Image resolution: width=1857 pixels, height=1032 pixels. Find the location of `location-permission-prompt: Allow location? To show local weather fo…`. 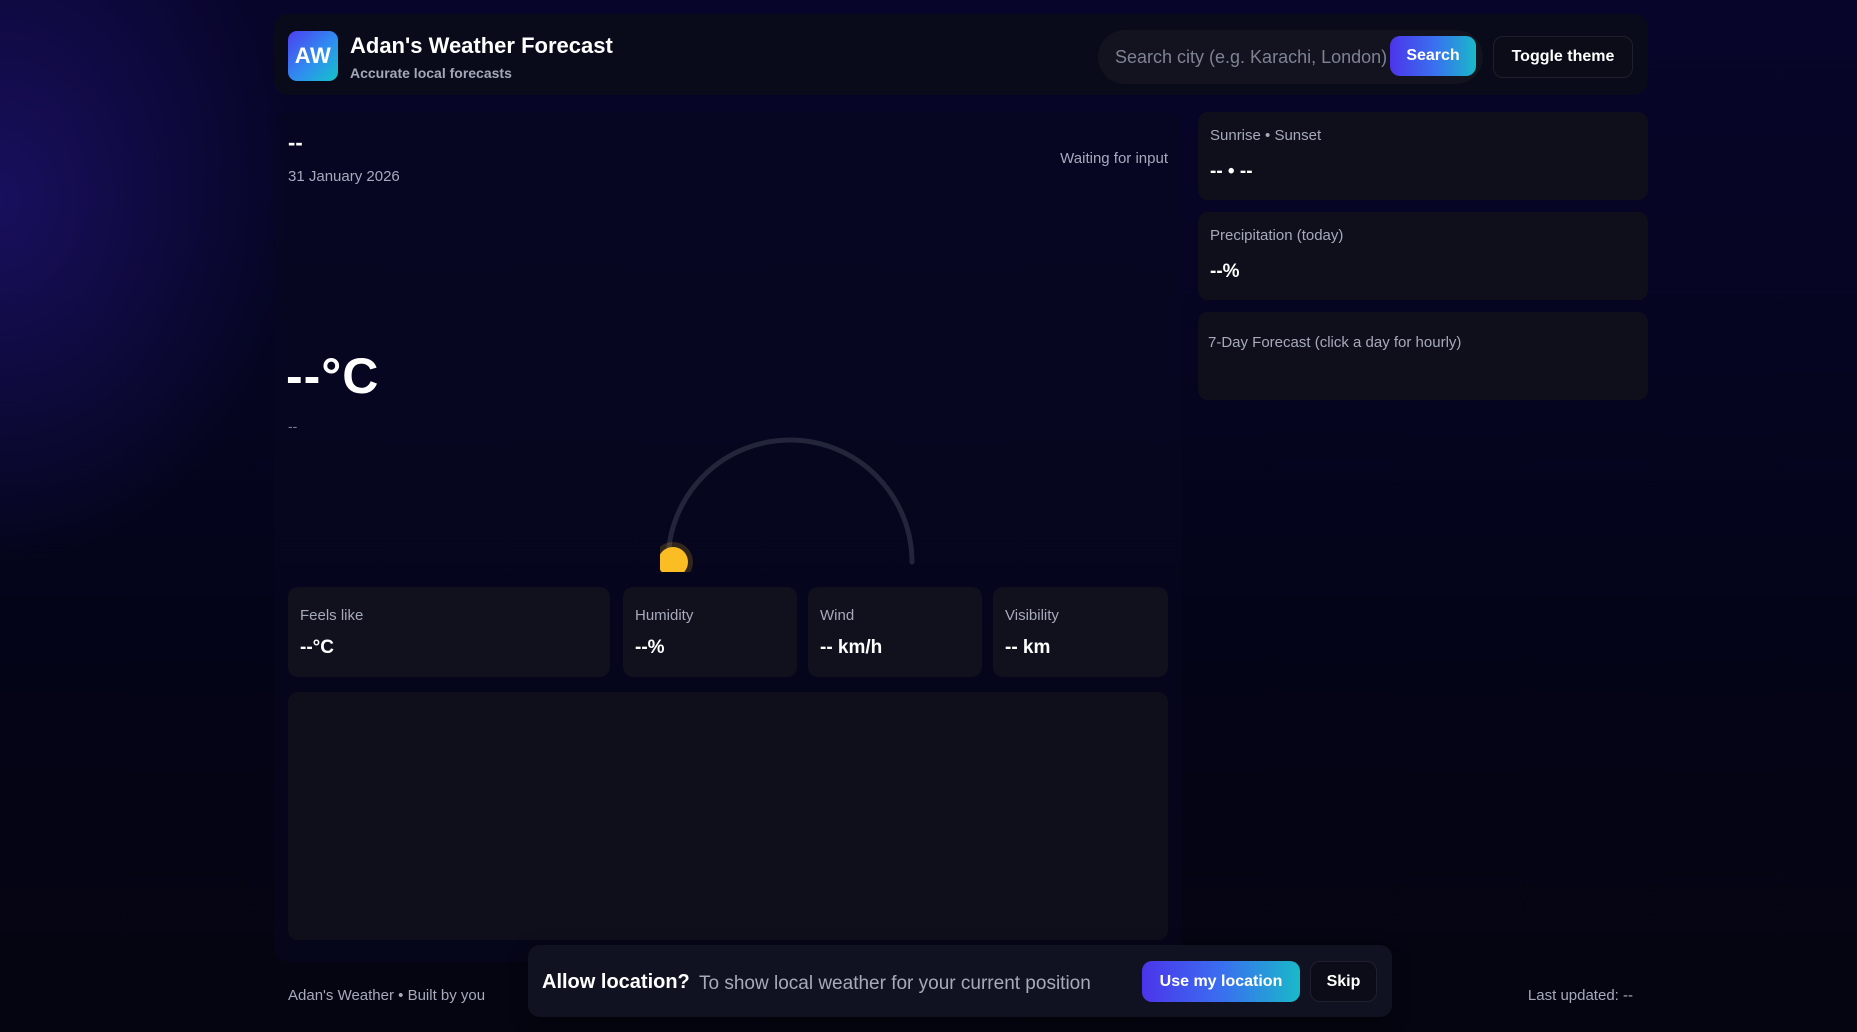

location-permission-prompt: Allow location? To show local weather fo… is located at coordinates (960, 981).